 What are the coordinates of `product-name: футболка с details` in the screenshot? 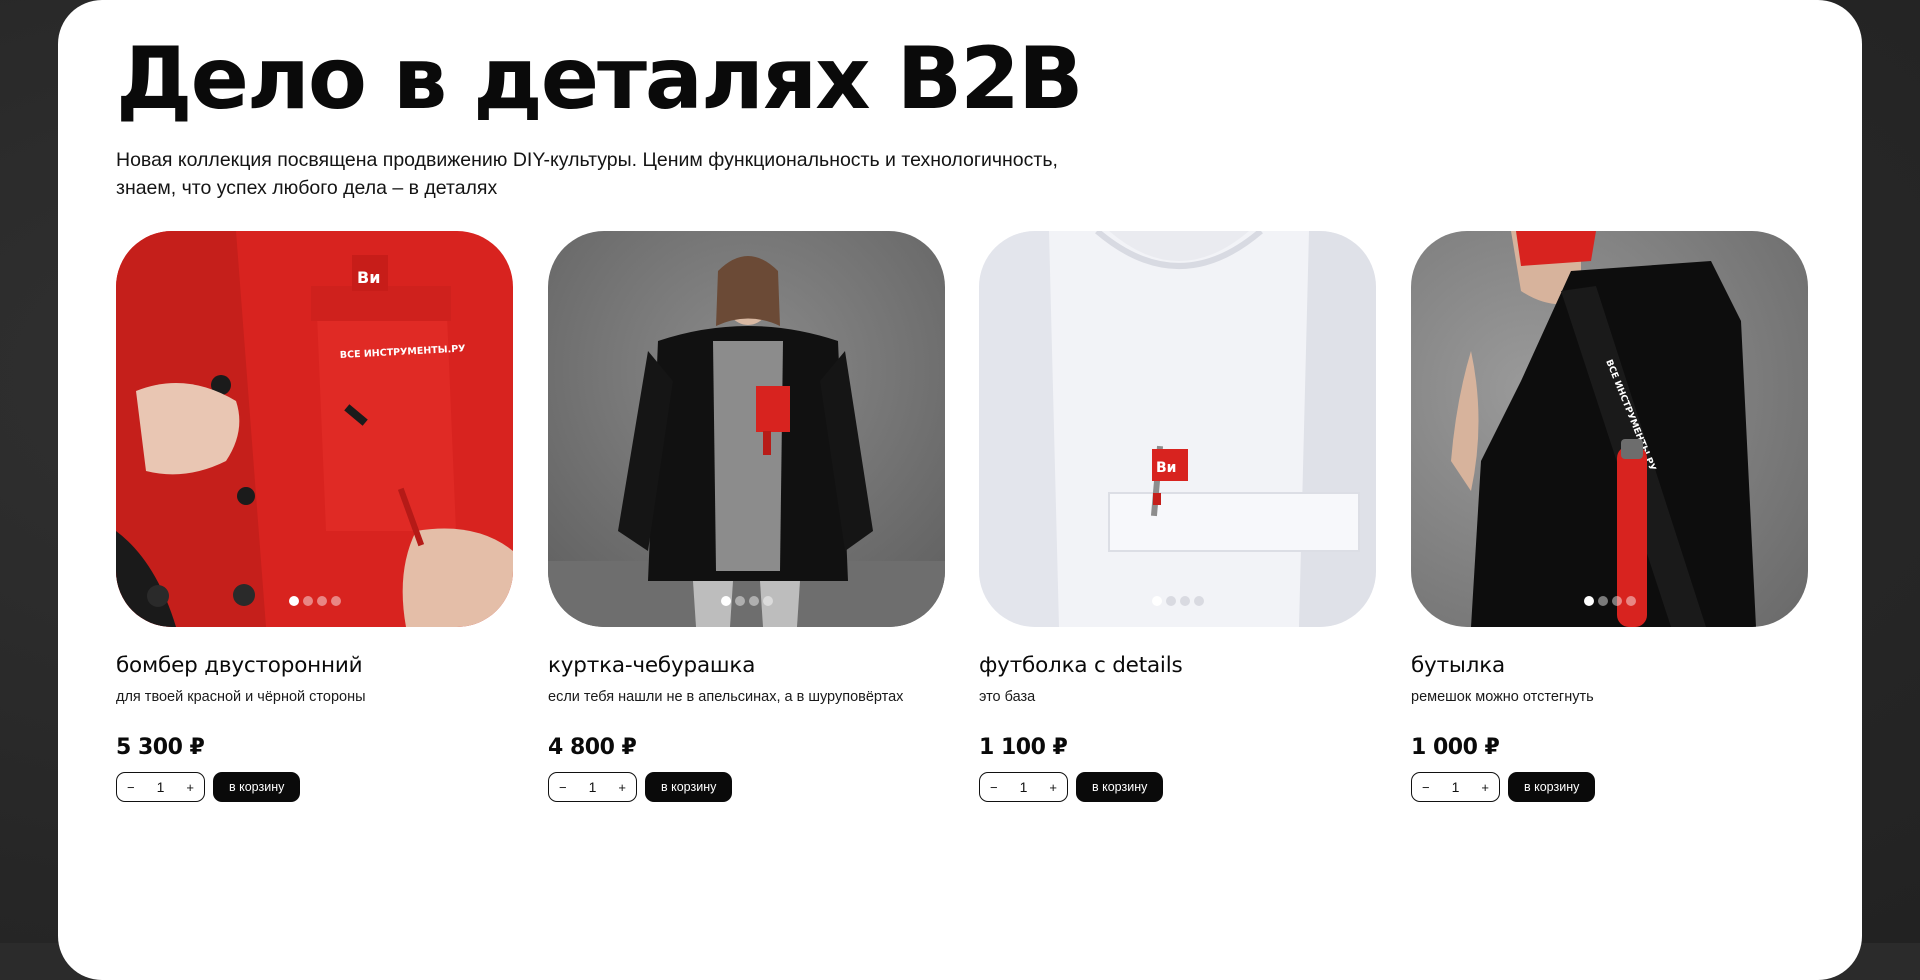 It's located at (1081, 665).